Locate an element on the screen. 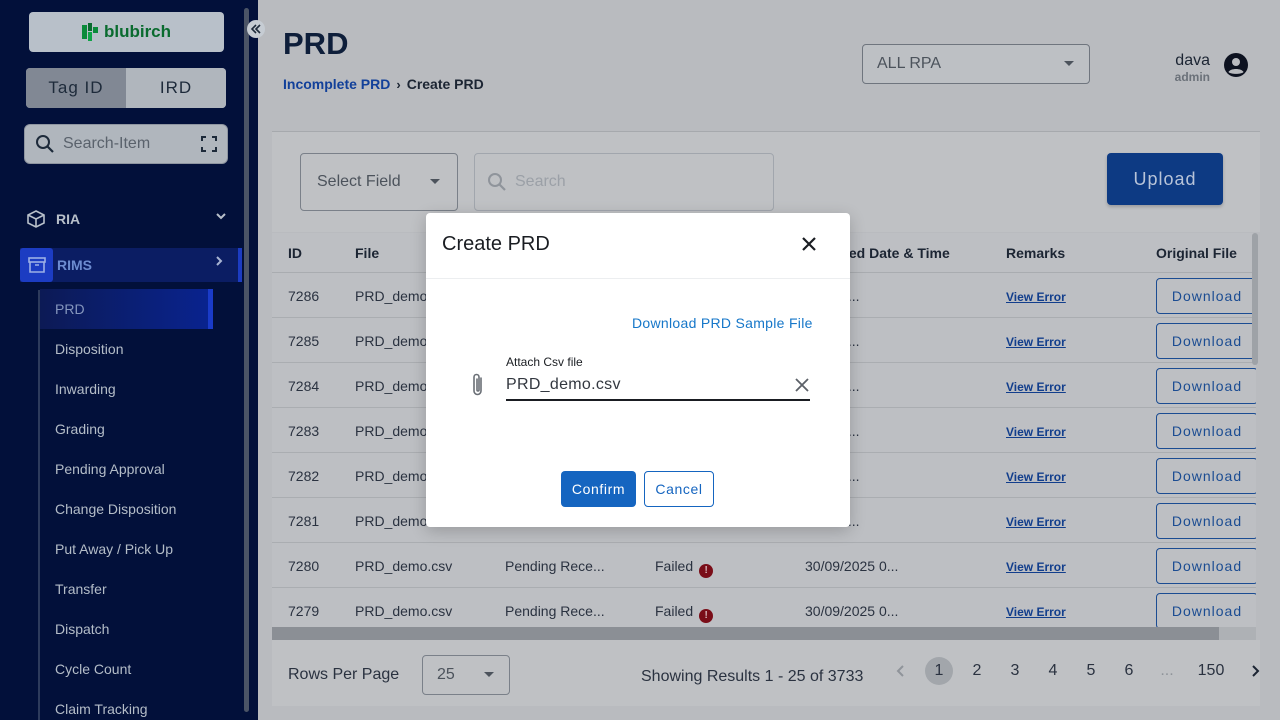 This screenshot has width=1280, height=720. next-page-button is located at coordinates (1255, 671).